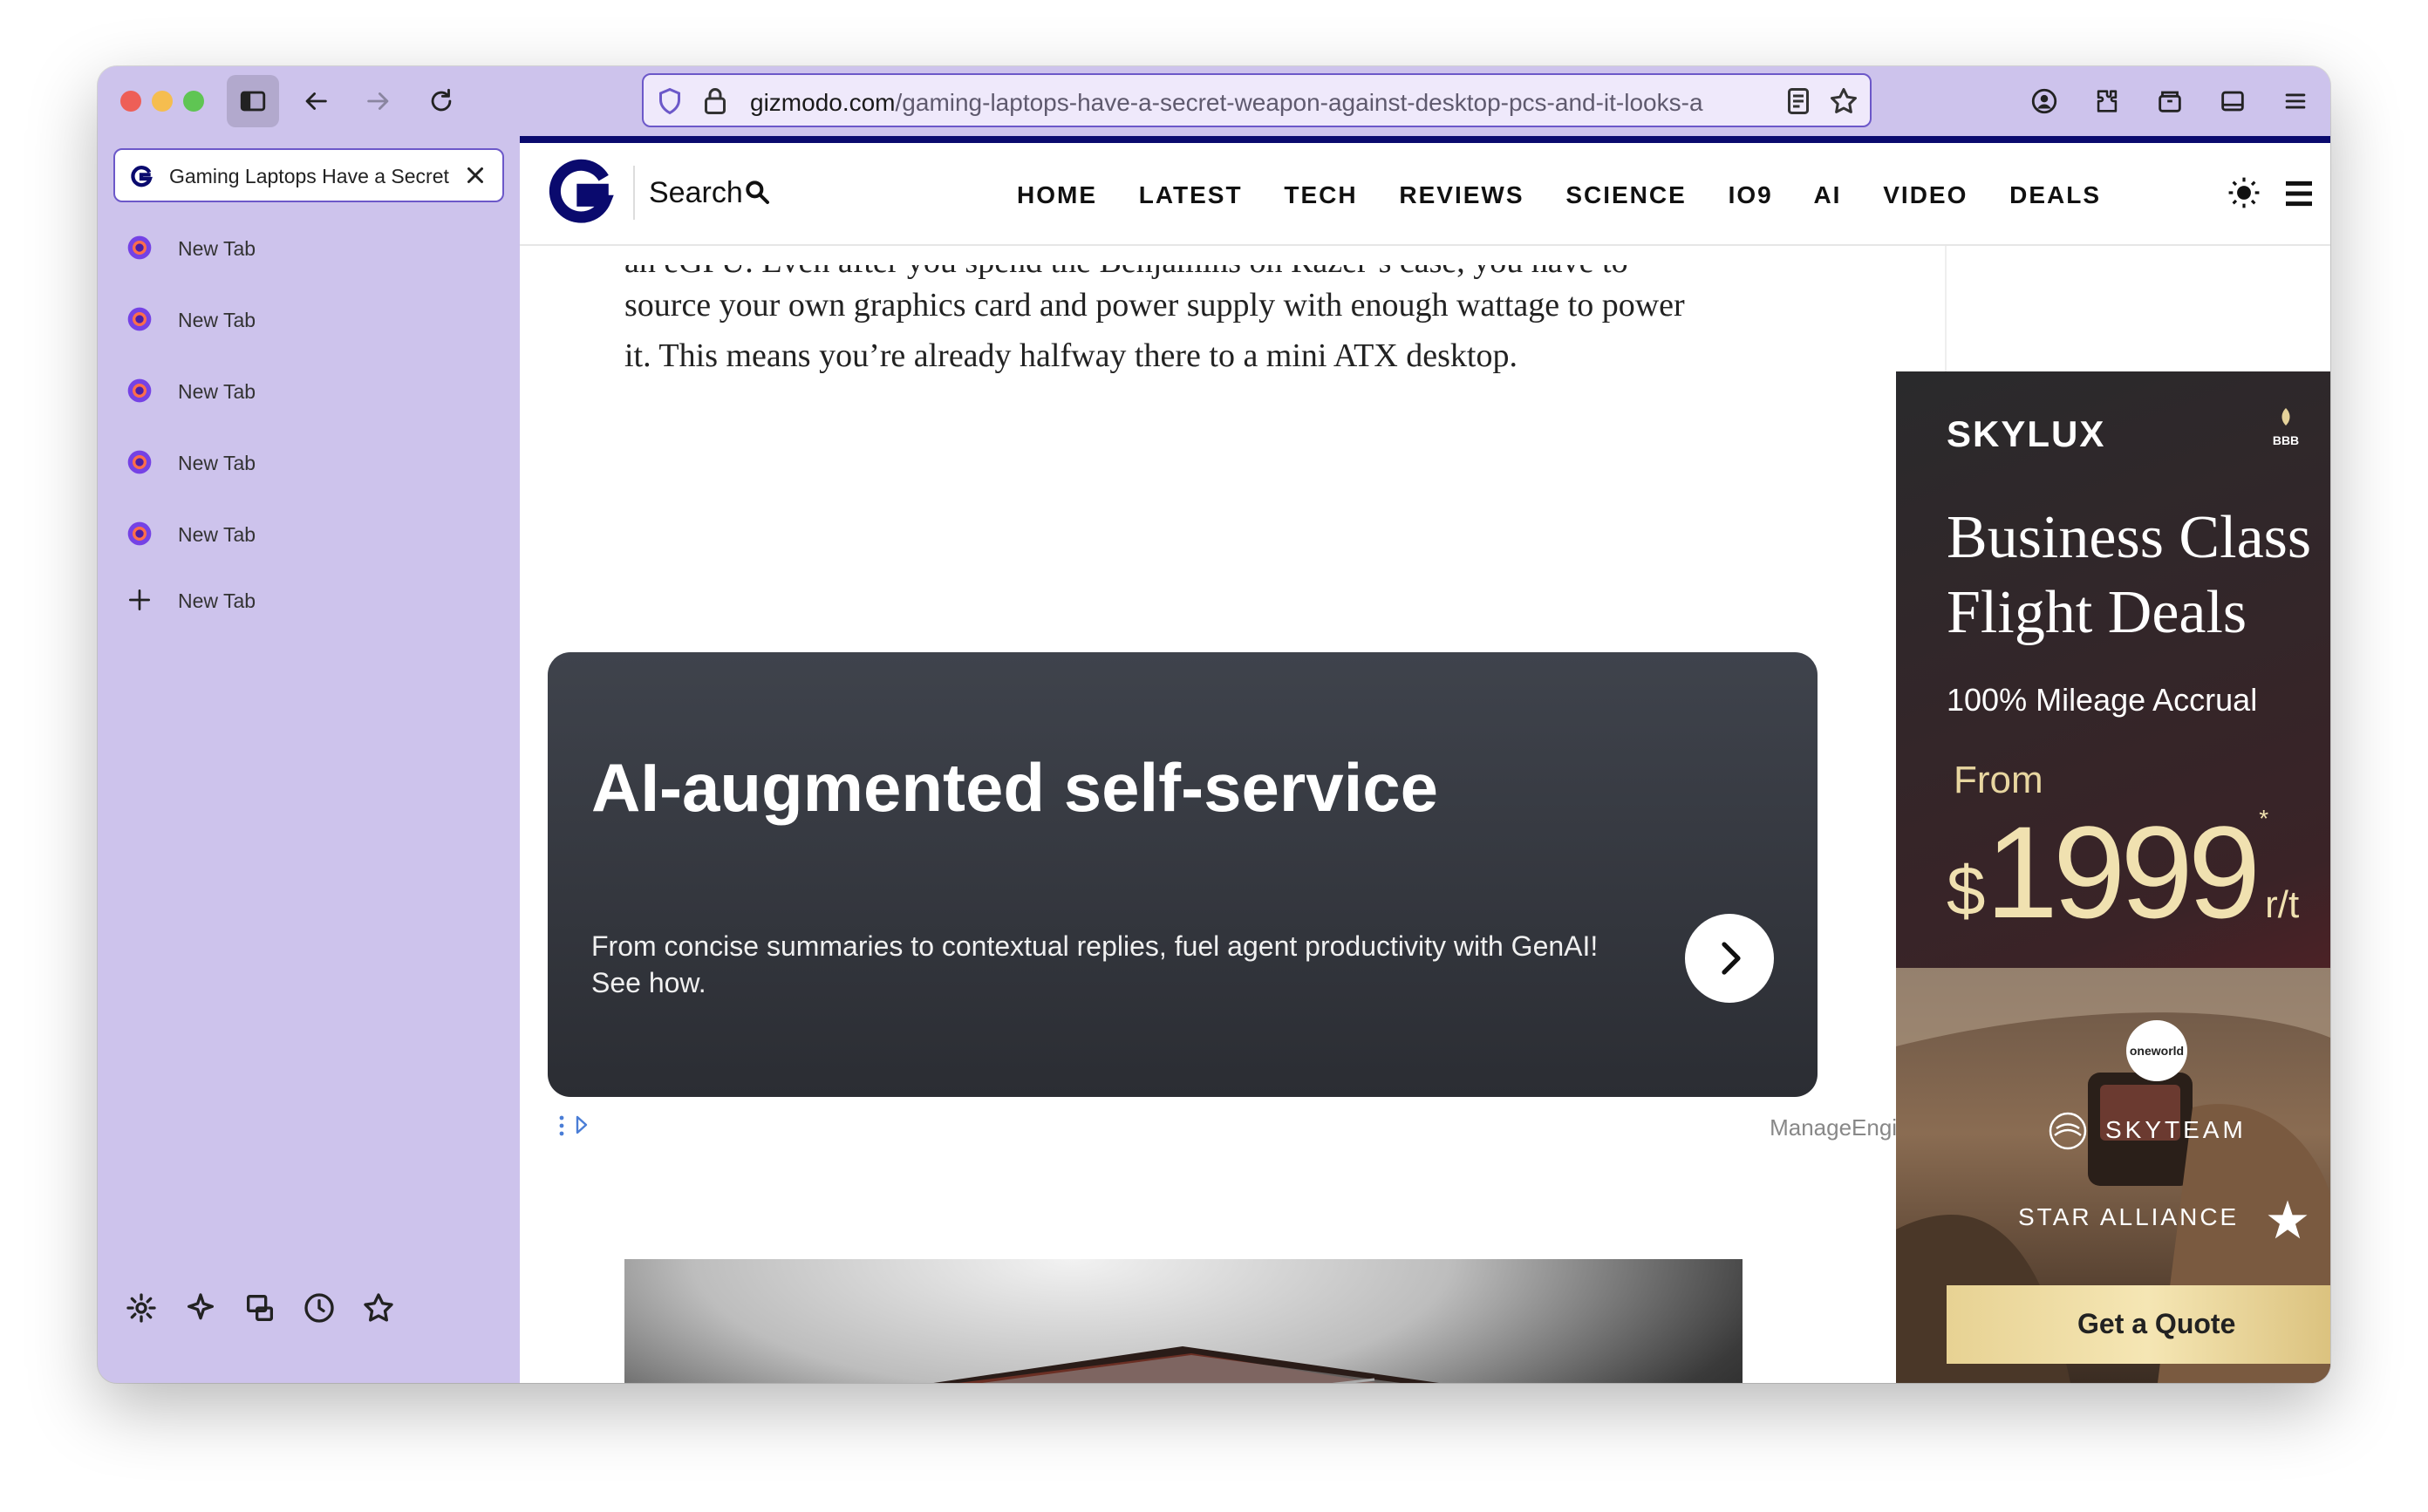  I want to click on close-window-button, so click(130, 101).